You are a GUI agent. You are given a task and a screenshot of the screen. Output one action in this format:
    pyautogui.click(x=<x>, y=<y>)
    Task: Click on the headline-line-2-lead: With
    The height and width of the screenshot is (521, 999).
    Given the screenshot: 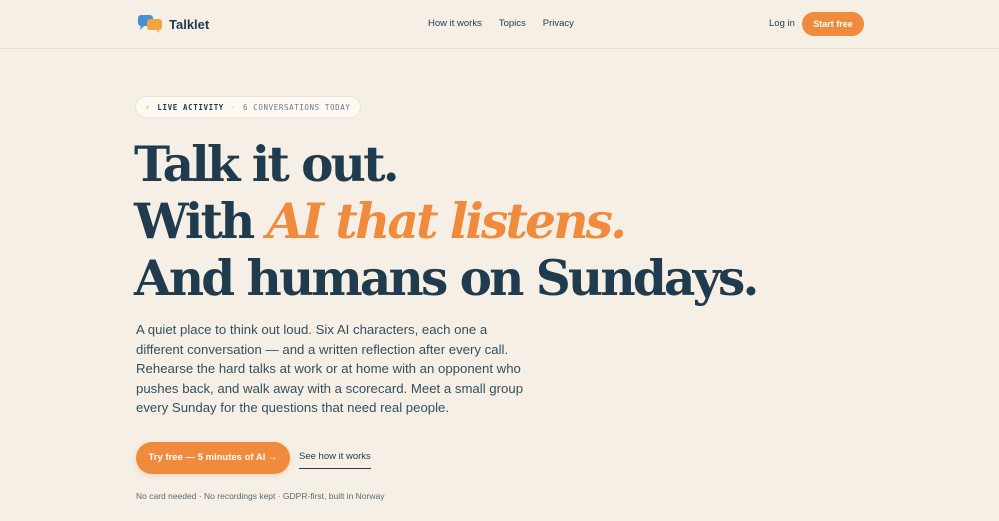 What is the action you would take?
    pyautogui.click(x=200, y=221)
    